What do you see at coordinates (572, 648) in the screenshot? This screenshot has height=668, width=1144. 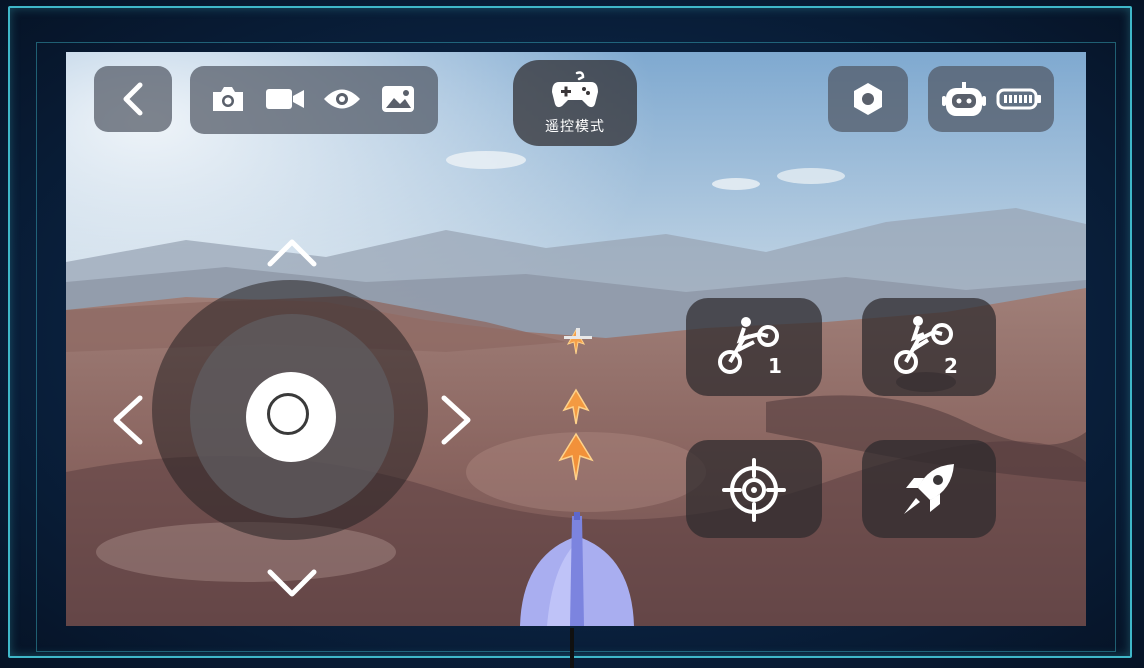 I see `frame-stand` at bounding box center [572, 648].